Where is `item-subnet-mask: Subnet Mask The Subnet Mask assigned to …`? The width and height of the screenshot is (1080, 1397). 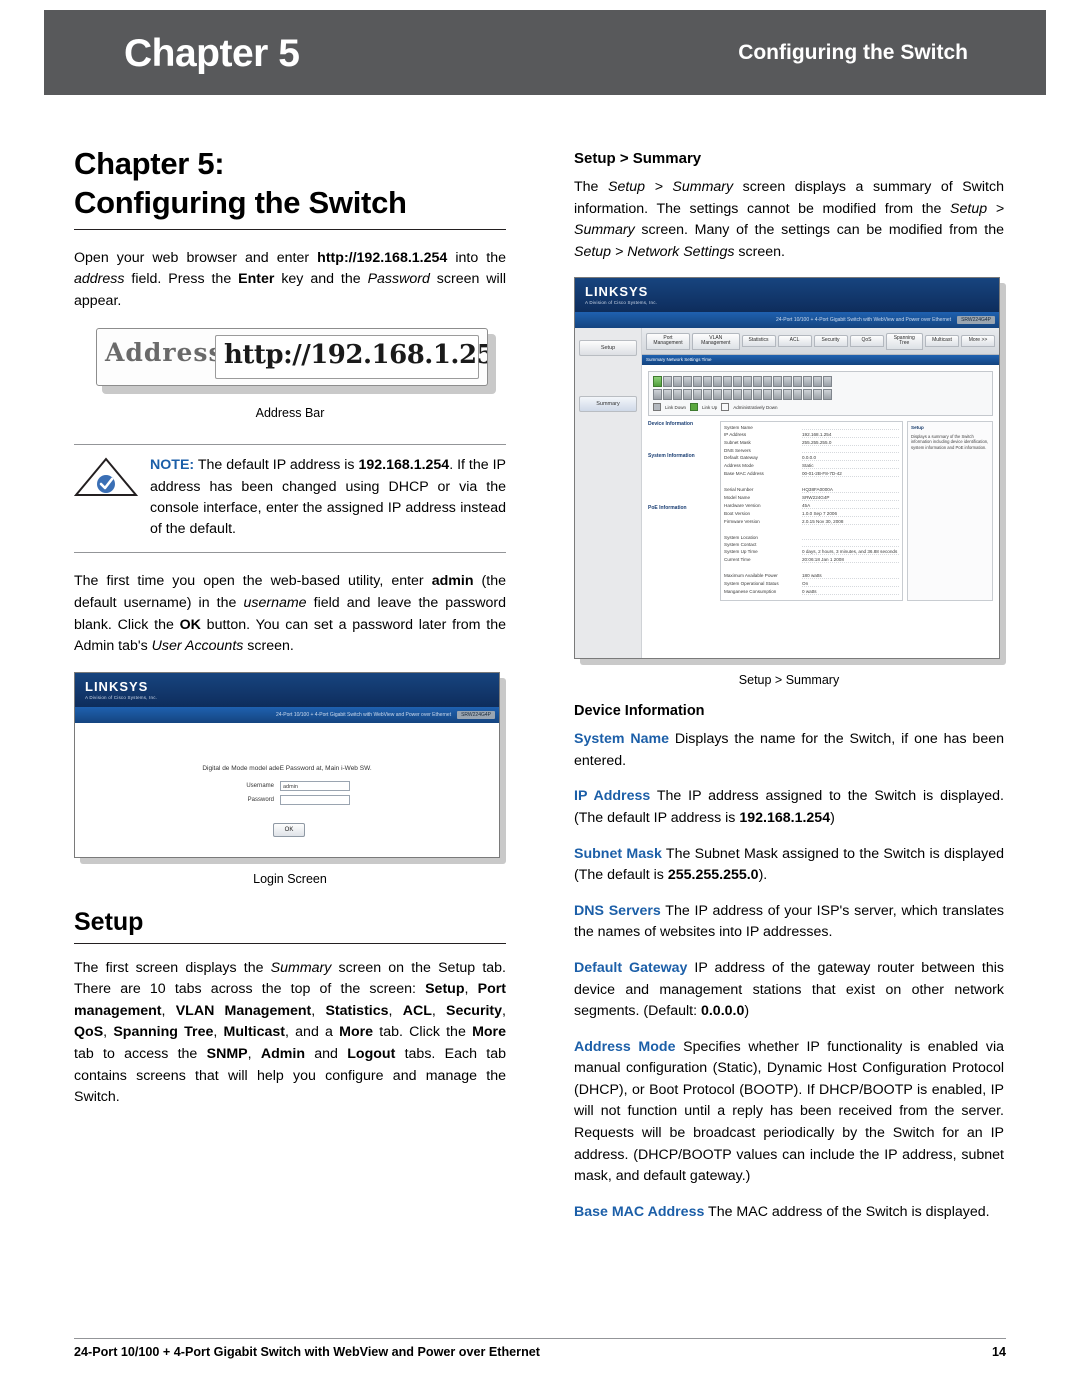
item-subnet-mask: Subnet Mask The Subnet Mask assigned to … is located at coordinates (789, 865).